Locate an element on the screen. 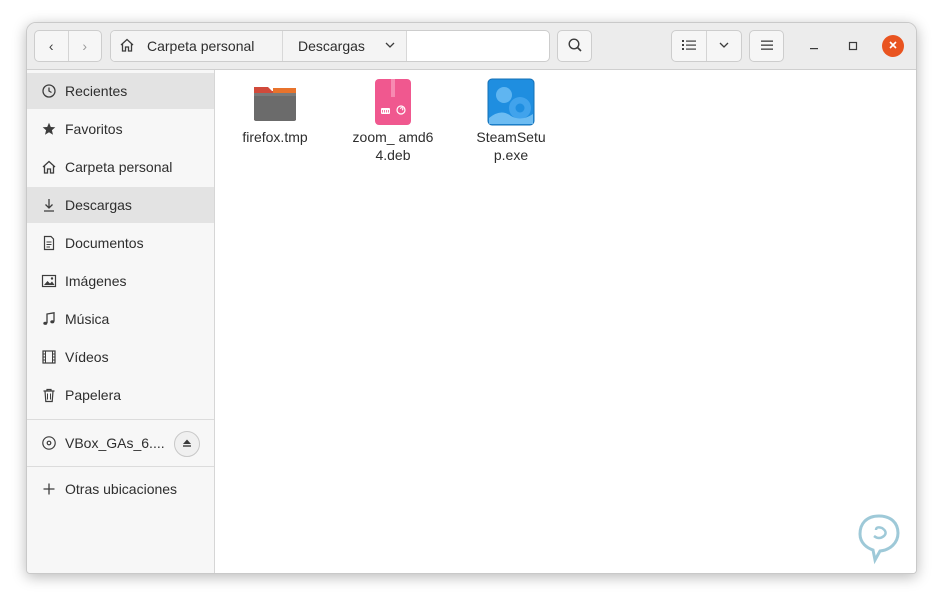 This screenshot has height=602, width=942. breadcrumb-label: Descargas is located at coordinates (331, 46).